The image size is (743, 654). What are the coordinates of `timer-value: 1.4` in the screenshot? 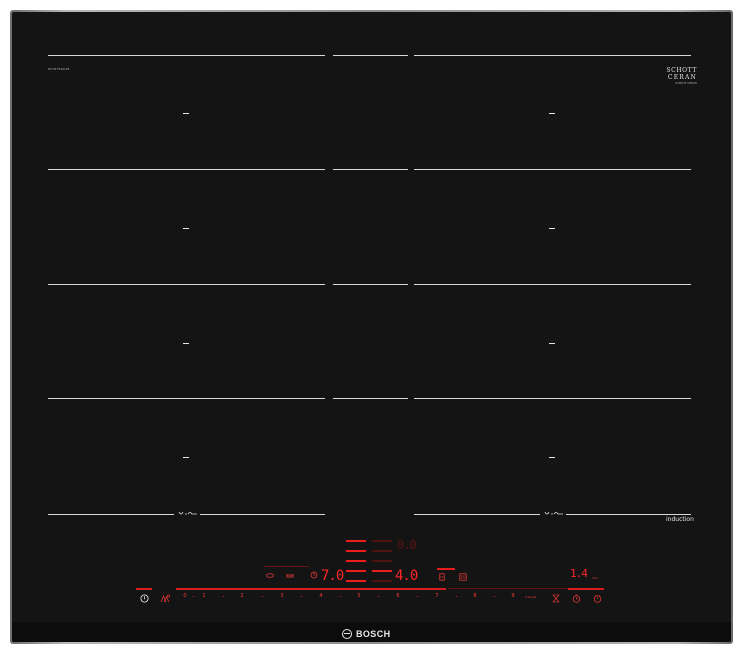 It's located at (579, 573).